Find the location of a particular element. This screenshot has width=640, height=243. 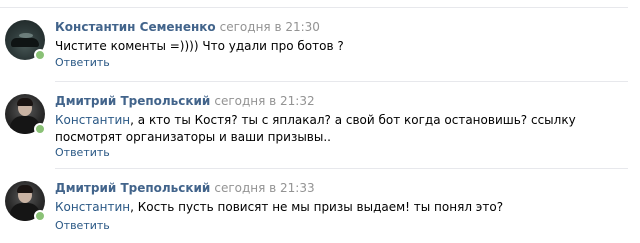

comment-date: сегодня в 21:33 is located at coordinates (264, 188).